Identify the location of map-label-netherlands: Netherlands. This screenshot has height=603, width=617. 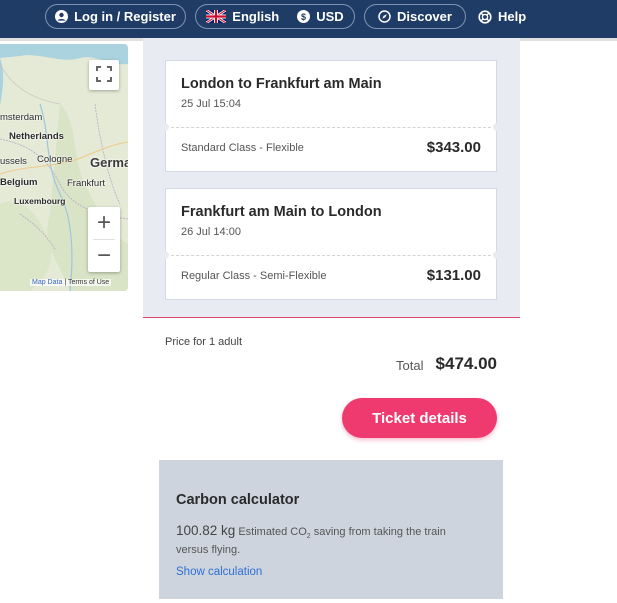
(36, 136).